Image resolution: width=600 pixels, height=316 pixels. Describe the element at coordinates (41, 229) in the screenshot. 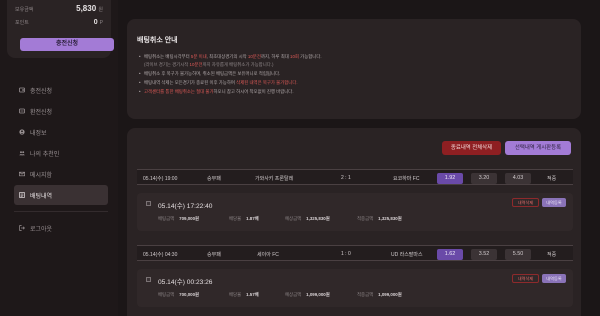

I see `sidebar-item-label: 로그아웃` at that location.